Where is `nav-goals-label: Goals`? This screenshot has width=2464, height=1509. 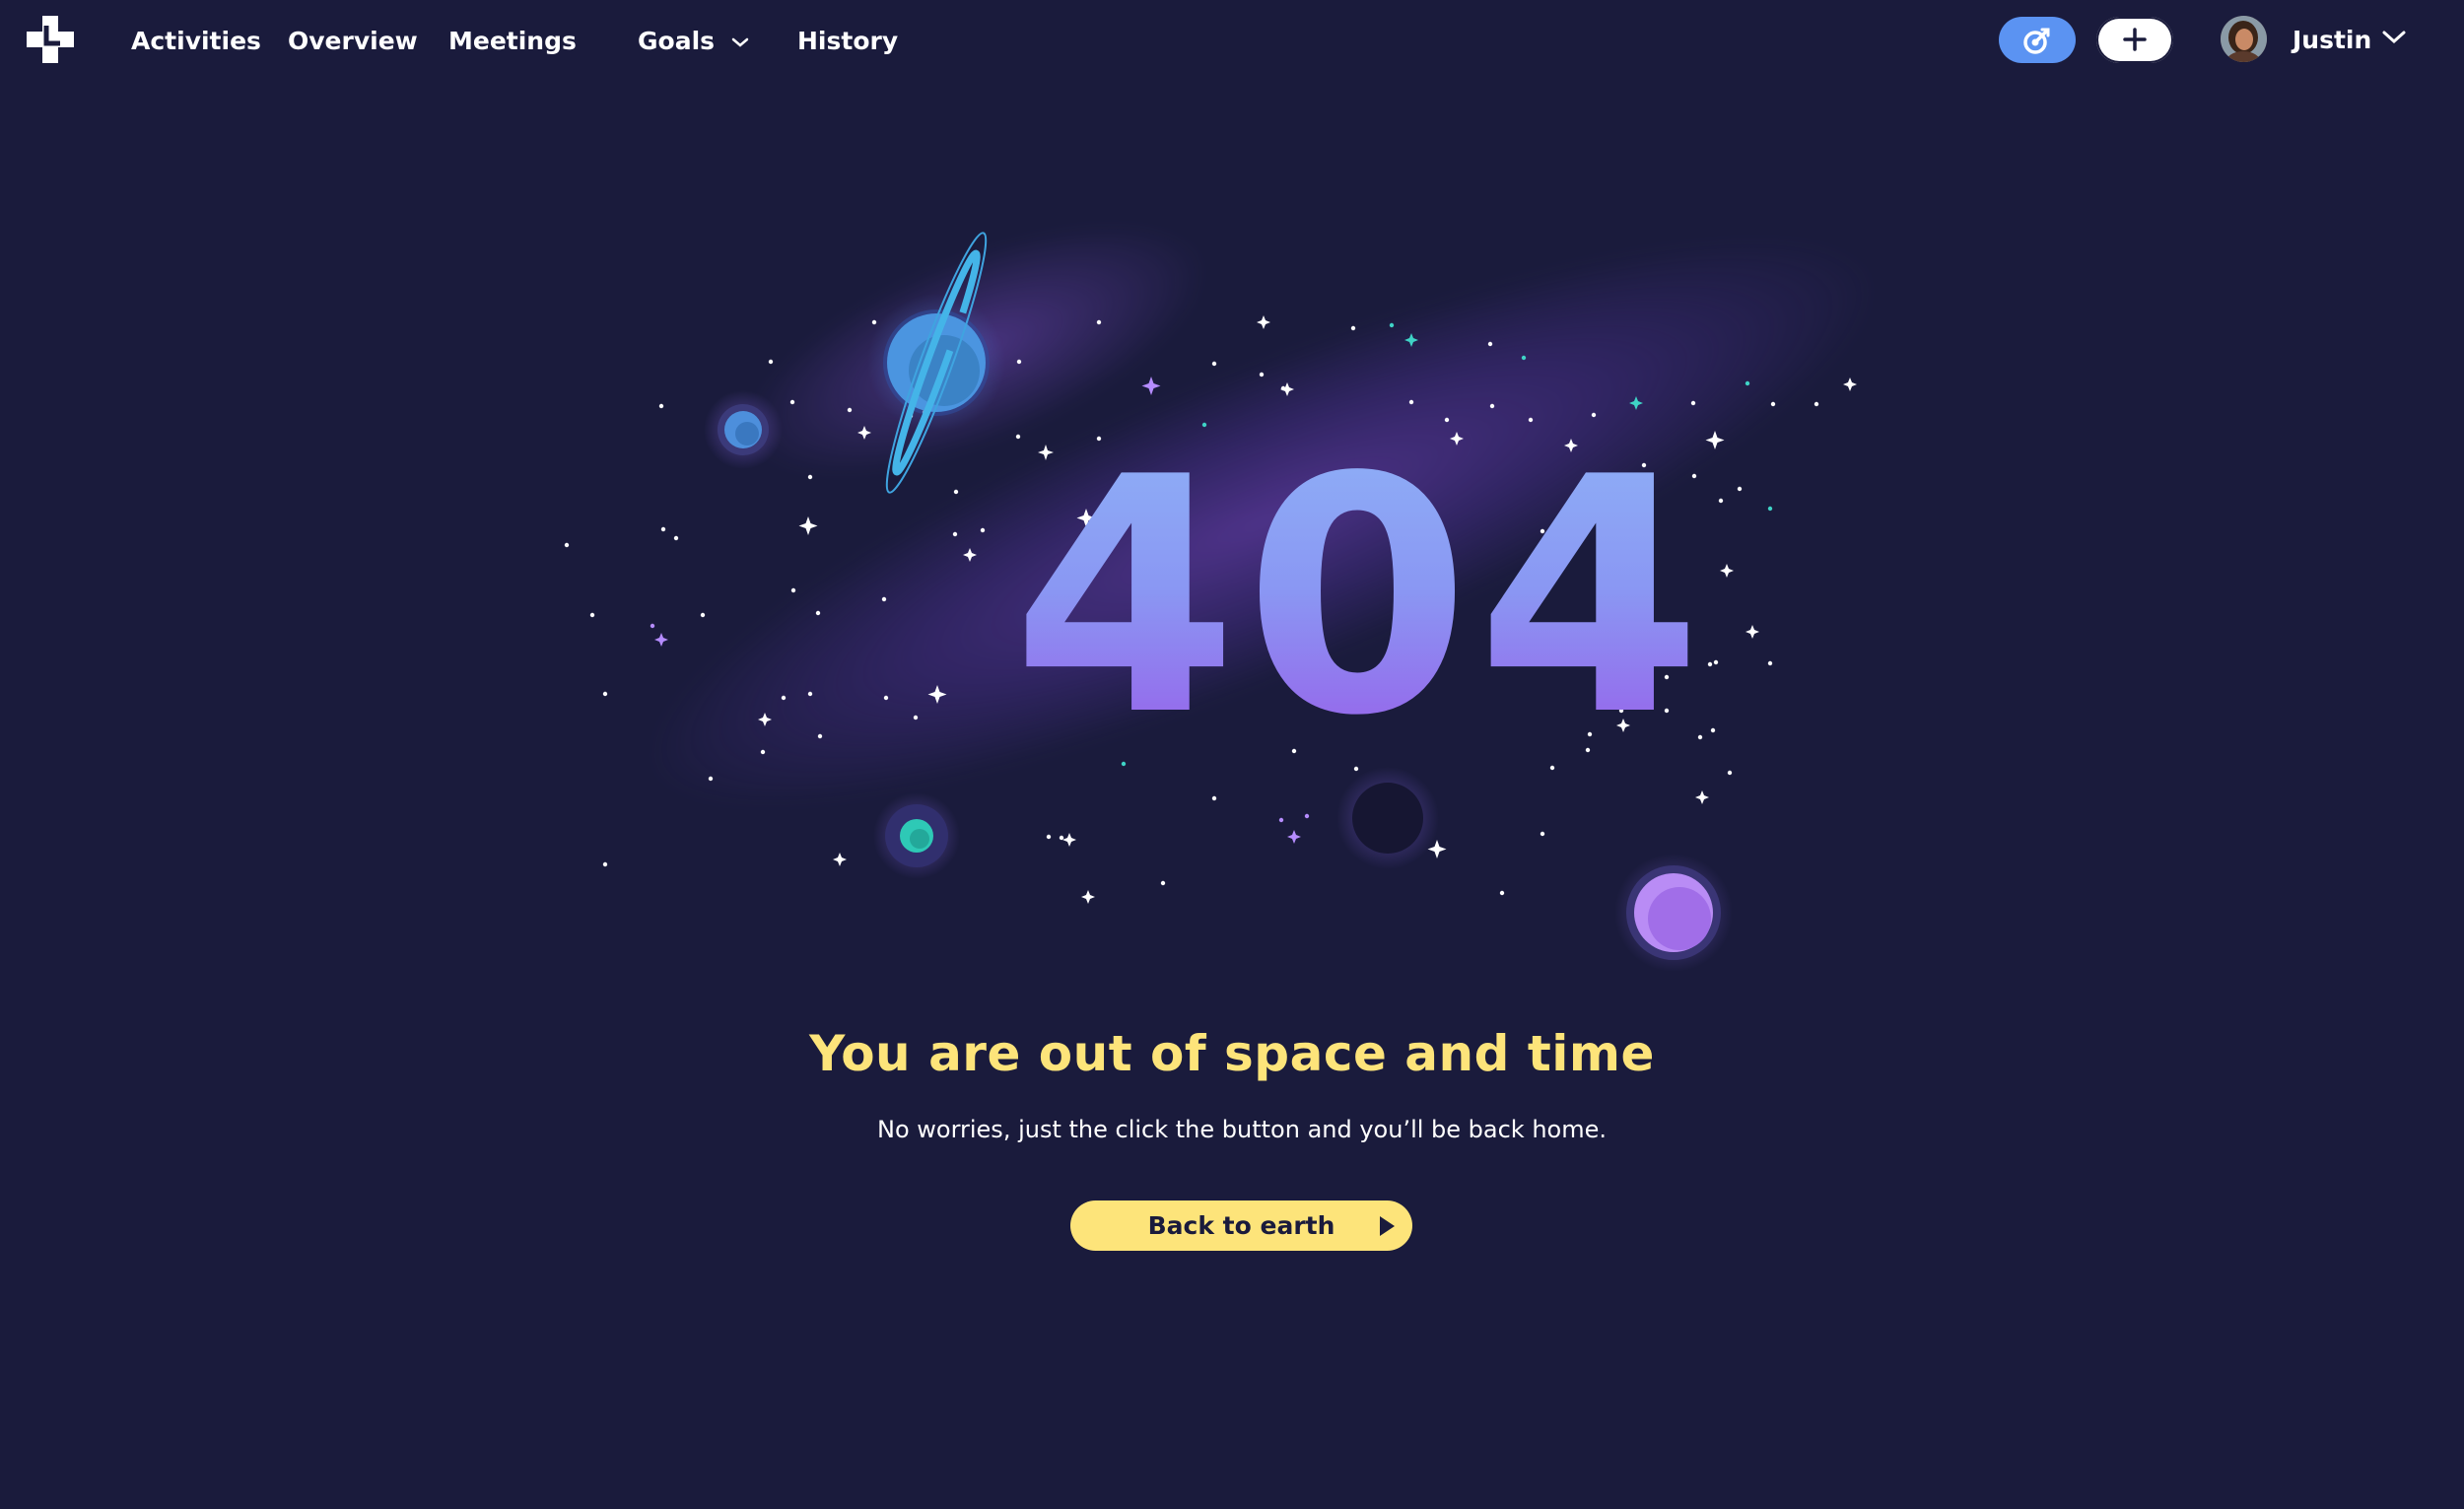 nav-goals-label: Goals is located at coordinates (677, 41).